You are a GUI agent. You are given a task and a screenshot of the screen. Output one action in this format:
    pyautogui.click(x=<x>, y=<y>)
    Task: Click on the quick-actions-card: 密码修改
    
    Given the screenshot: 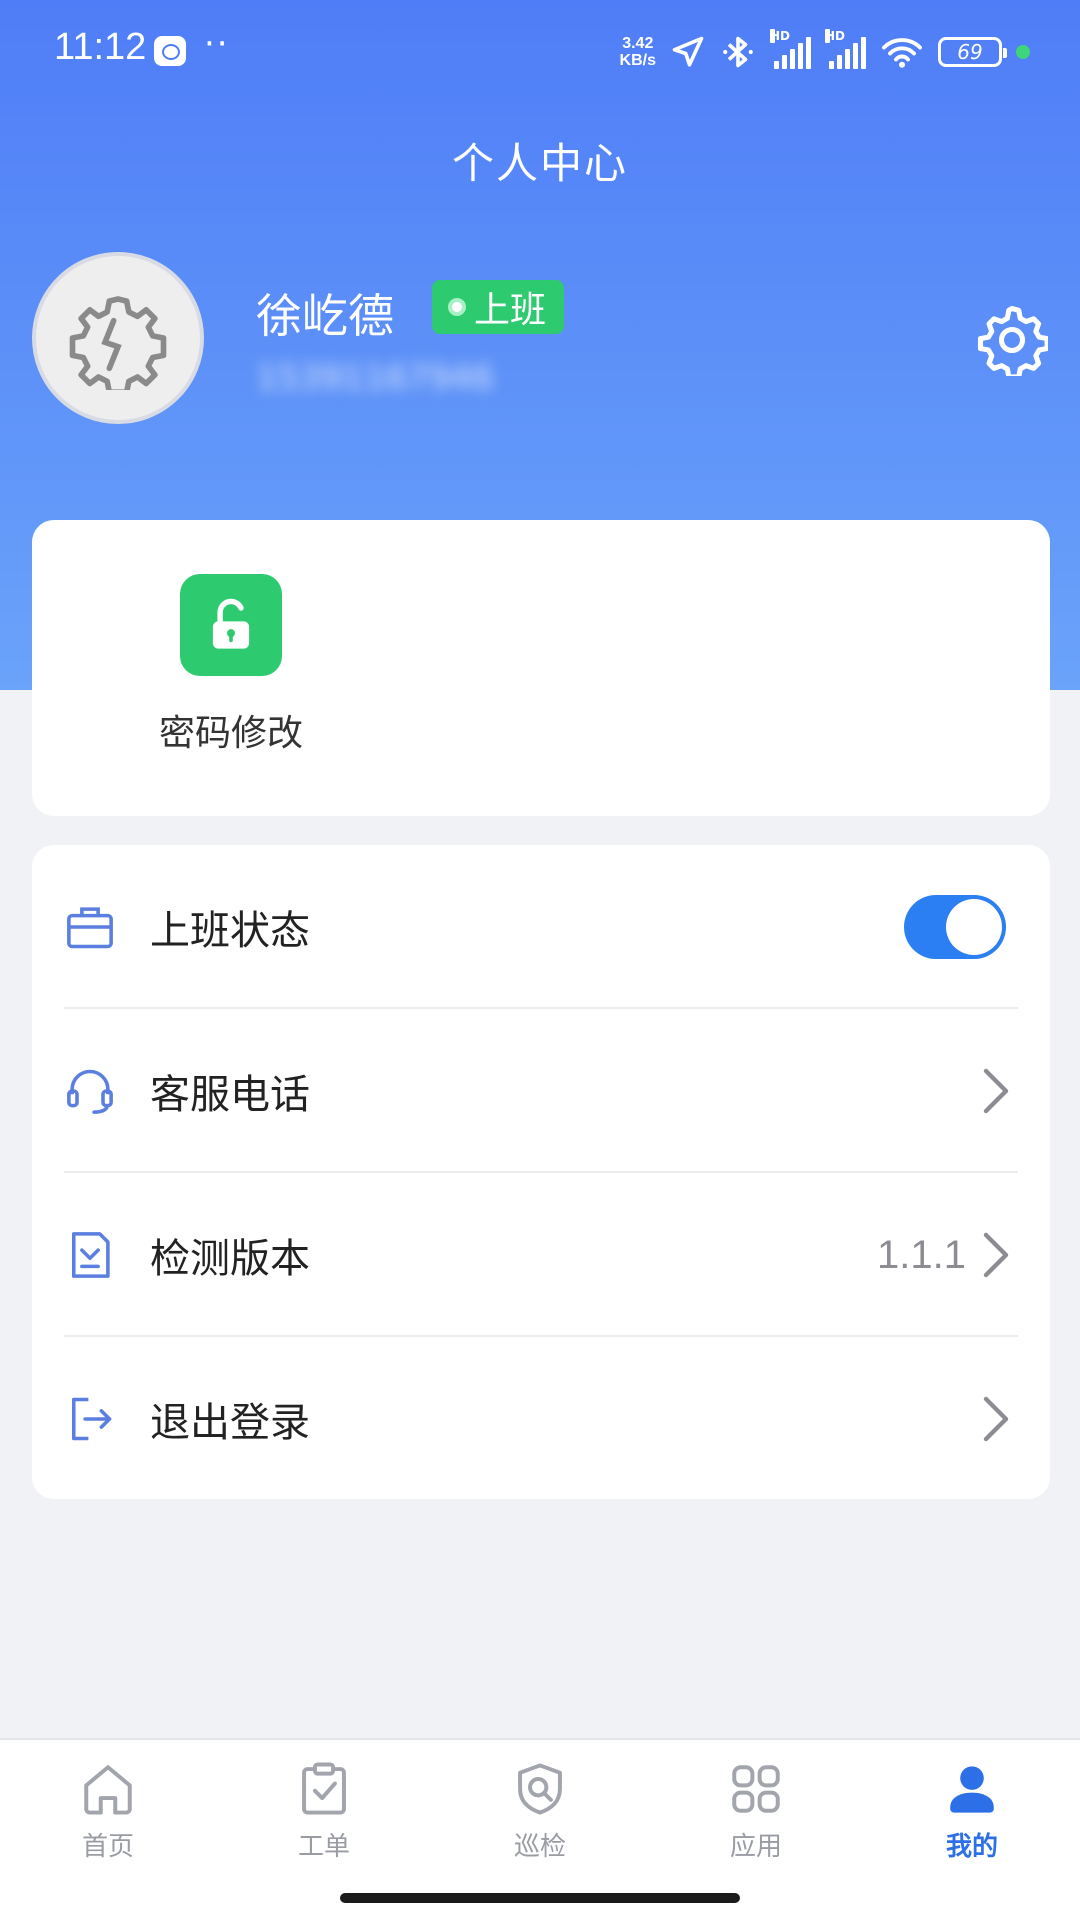 What is the action you would take?
    pyautogui.click(x=541, y=668)
    